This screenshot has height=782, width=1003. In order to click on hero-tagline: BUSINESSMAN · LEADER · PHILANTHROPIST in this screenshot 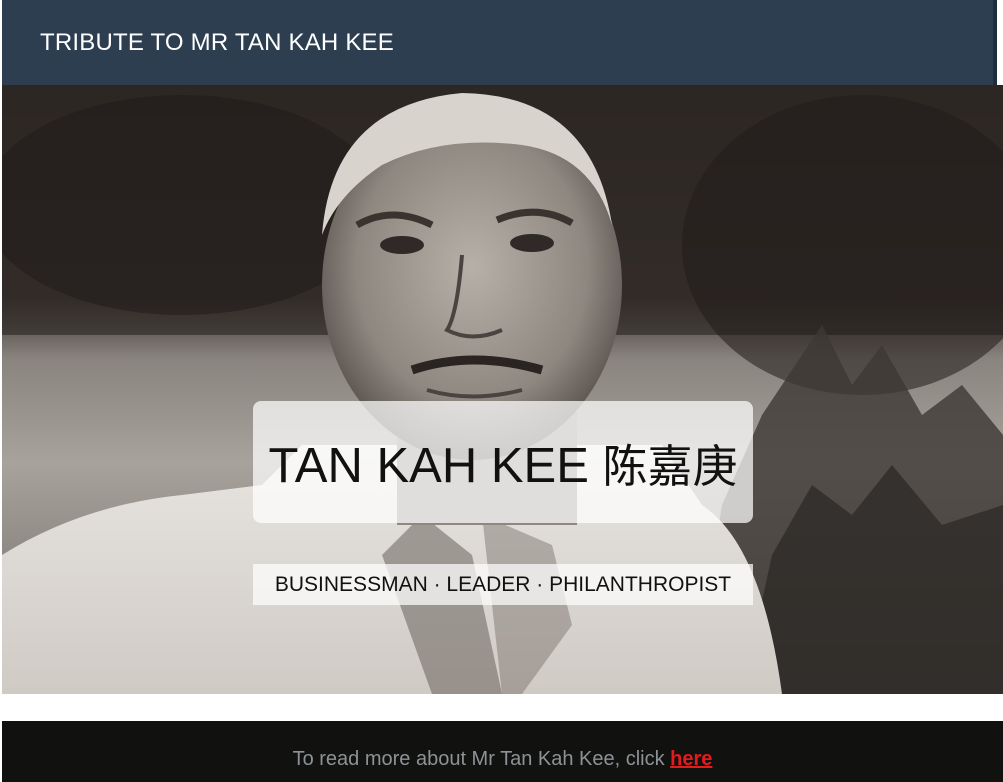, I will do `click(503, 584)`.